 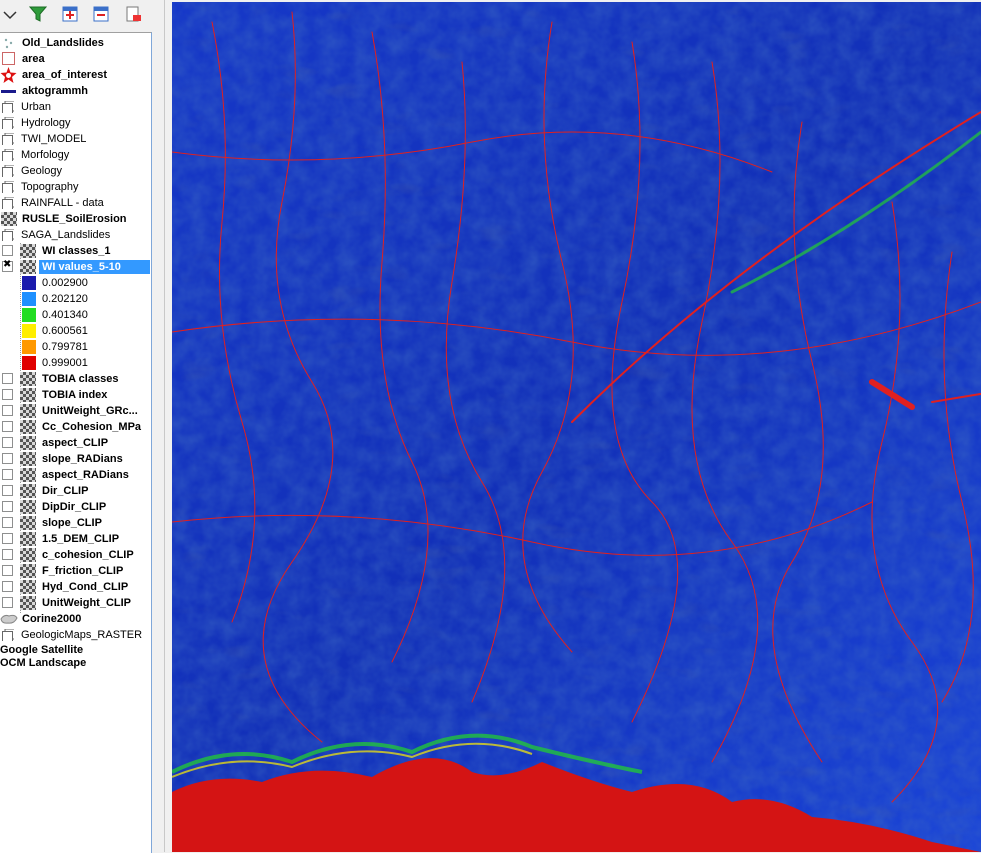 What do you see at coordinates (45, 155) in the screenshot?
I see `group-label: Morfology` at bounding box center [45, 155].